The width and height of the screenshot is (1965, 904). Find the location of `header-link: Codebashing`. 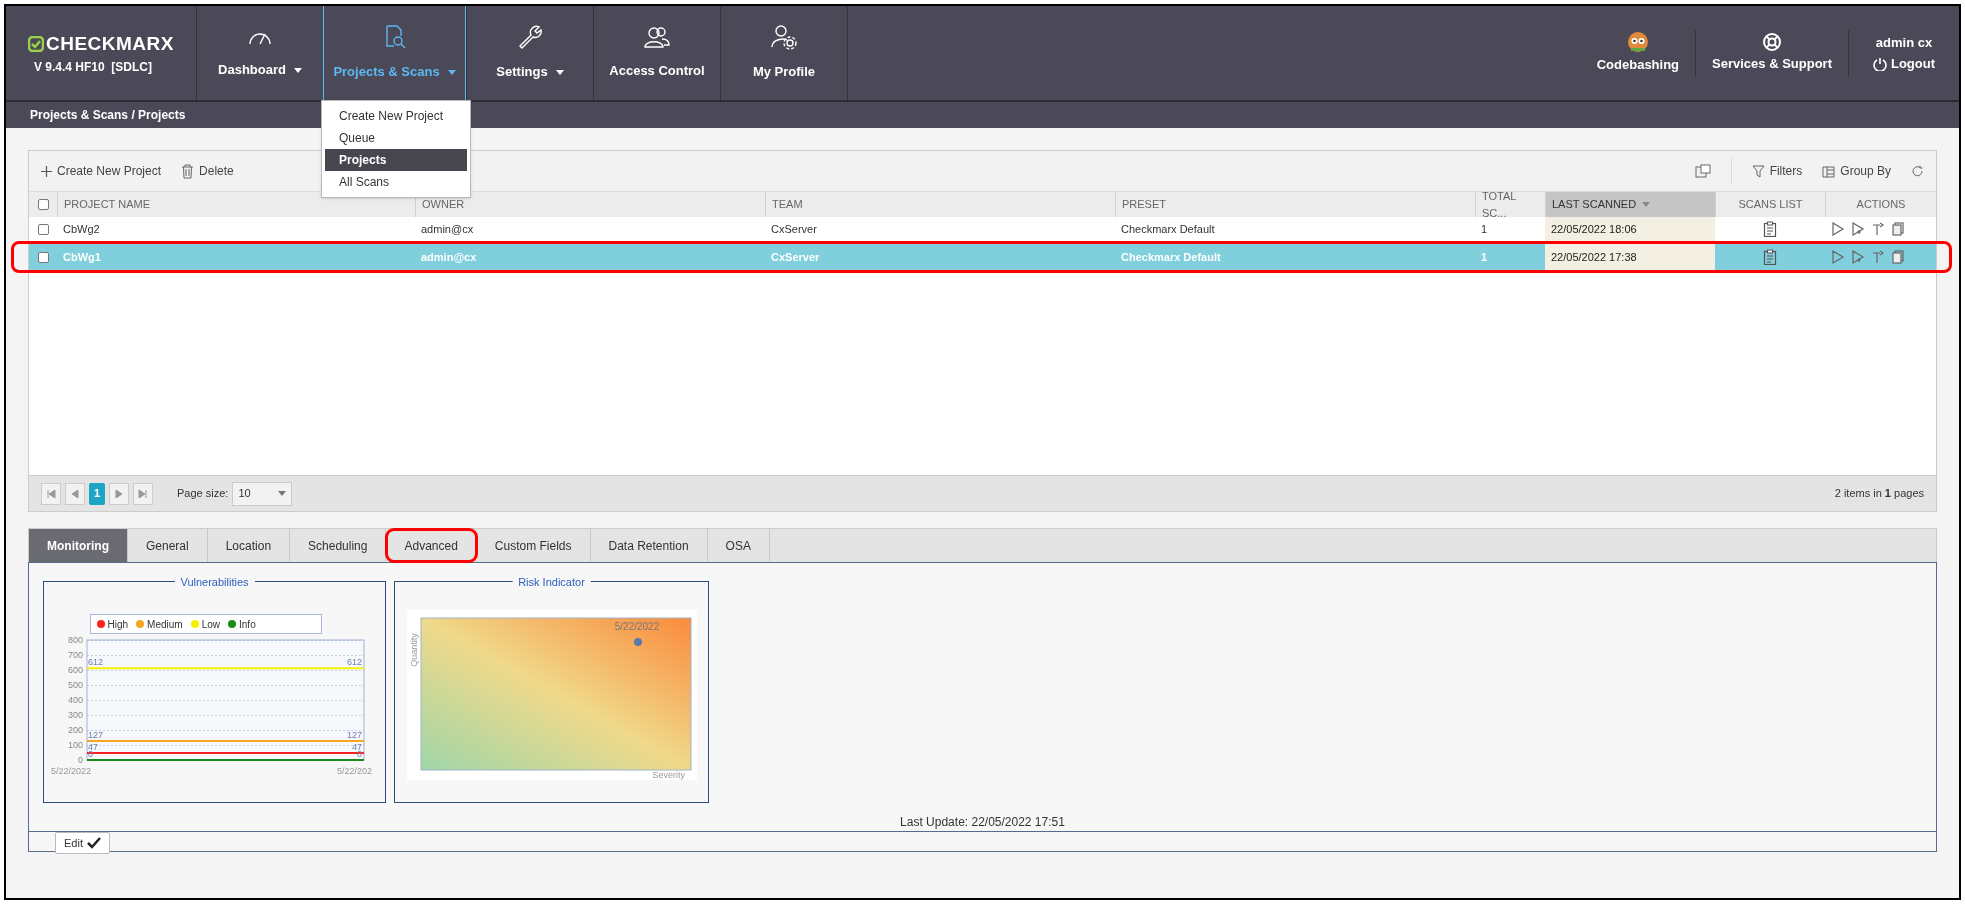

header-link: Codebashing is located at coordinates (1638, 53).